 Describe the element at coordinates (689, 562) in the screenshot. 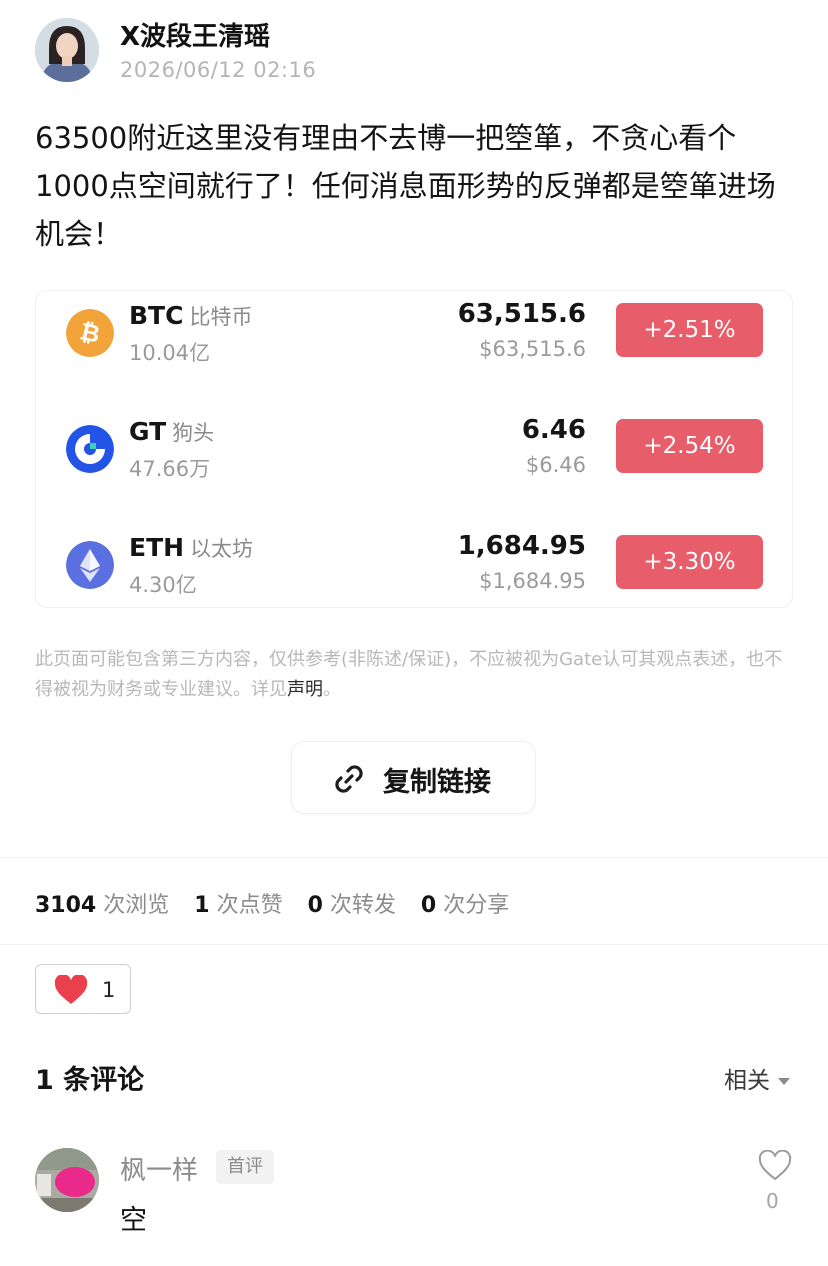

I see `change-badge: +3.30%` at that location.